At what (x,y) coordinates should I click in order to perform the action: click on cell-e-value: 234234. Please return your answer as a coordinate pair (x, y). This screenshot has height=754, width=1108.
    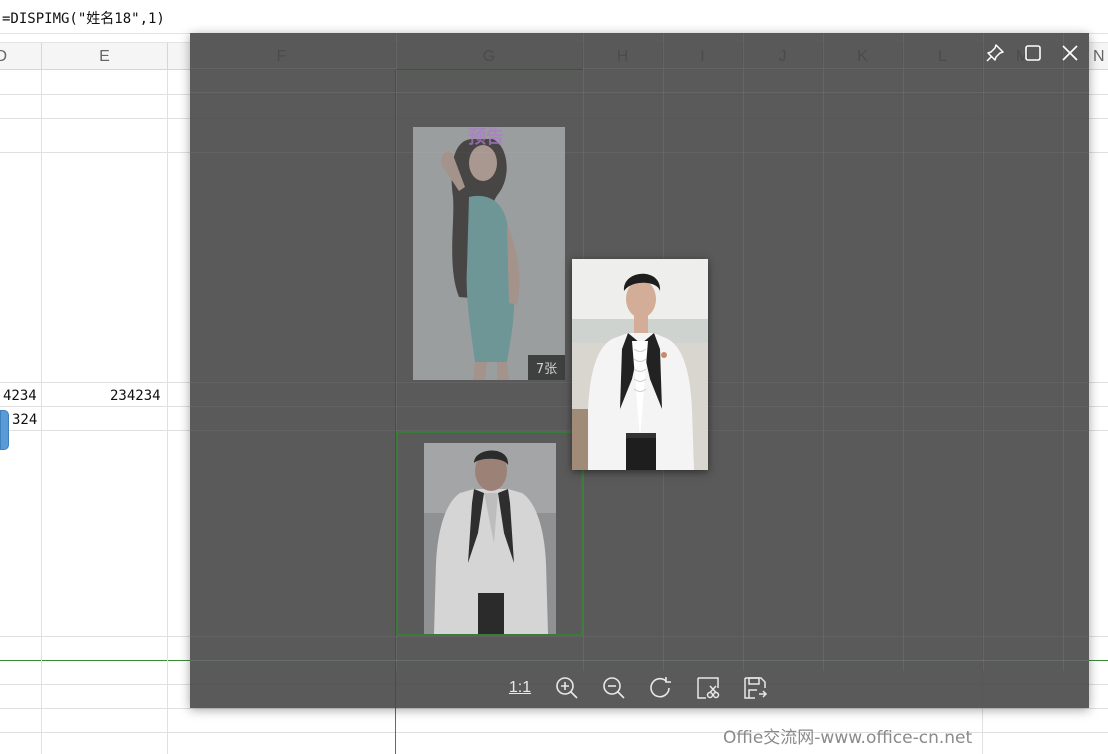
    Looking at the image, I should click on (135, 396).